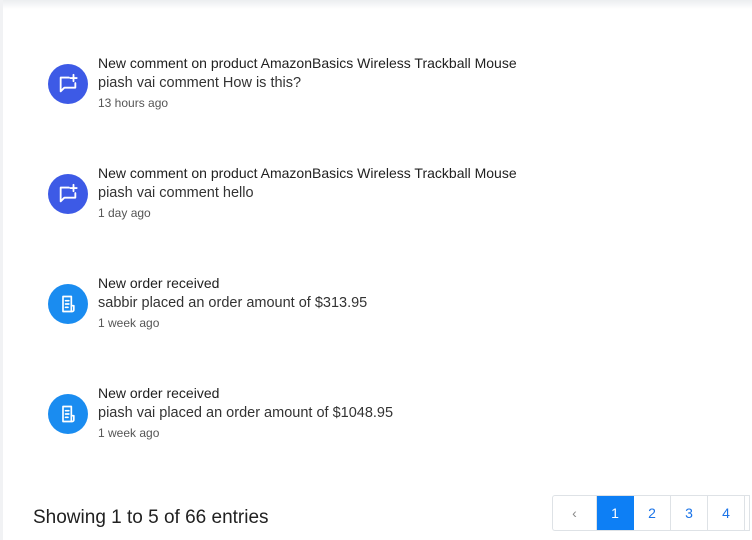 This screenshot has height=540, width=752. I want to click on top-shadow, so click(376, 4).